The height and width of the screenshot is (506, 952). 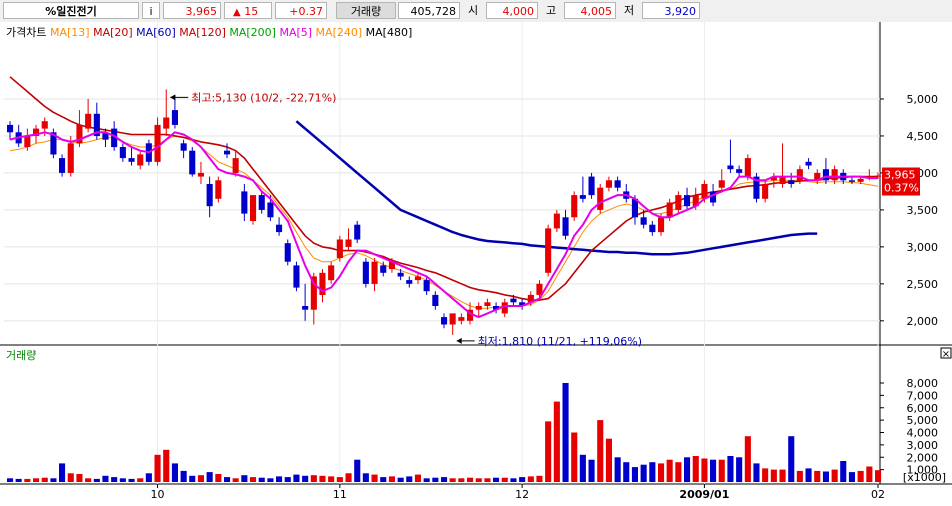 What do you see at coordinates (297, 32) in the screenshot?
I see `legend-entry: MA[5]` at bounding box center [297, 32].